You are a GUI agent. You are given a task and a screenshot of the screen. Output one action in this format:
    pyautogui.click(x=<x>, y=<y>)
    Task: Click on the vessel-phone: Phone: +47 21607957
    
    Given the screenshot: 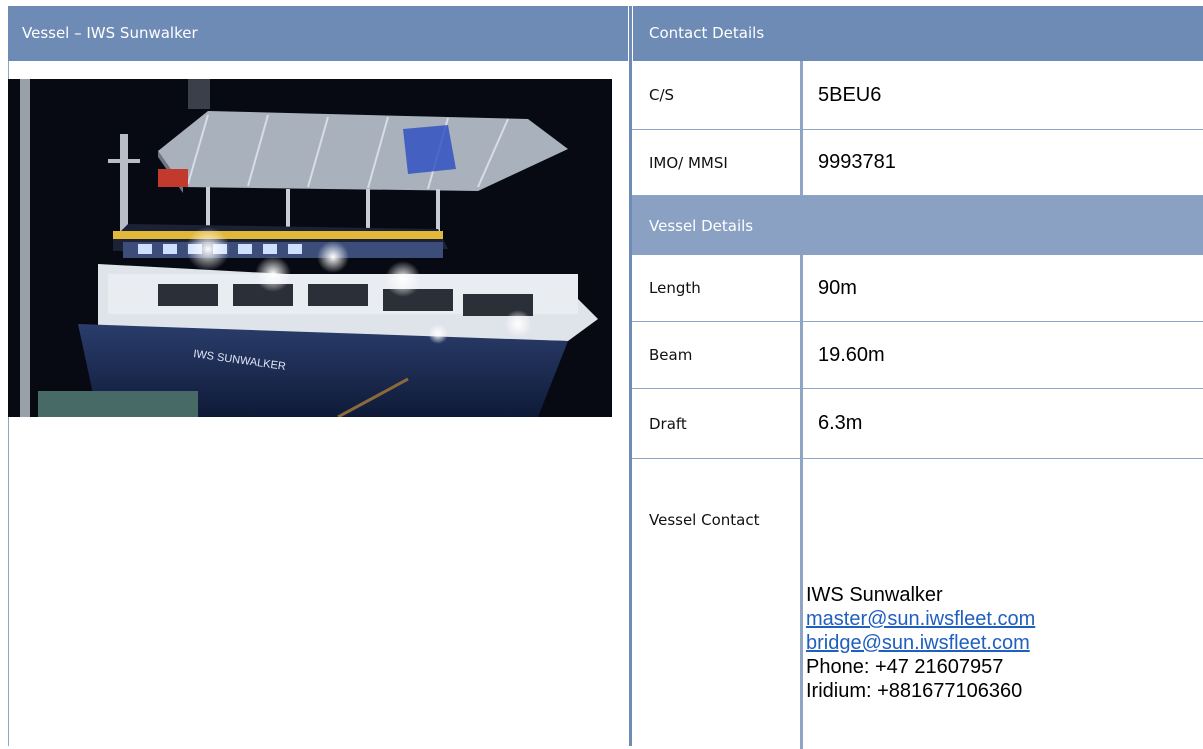 What is the action you would take?
    pyautogui.click(x=905, y=667)
    